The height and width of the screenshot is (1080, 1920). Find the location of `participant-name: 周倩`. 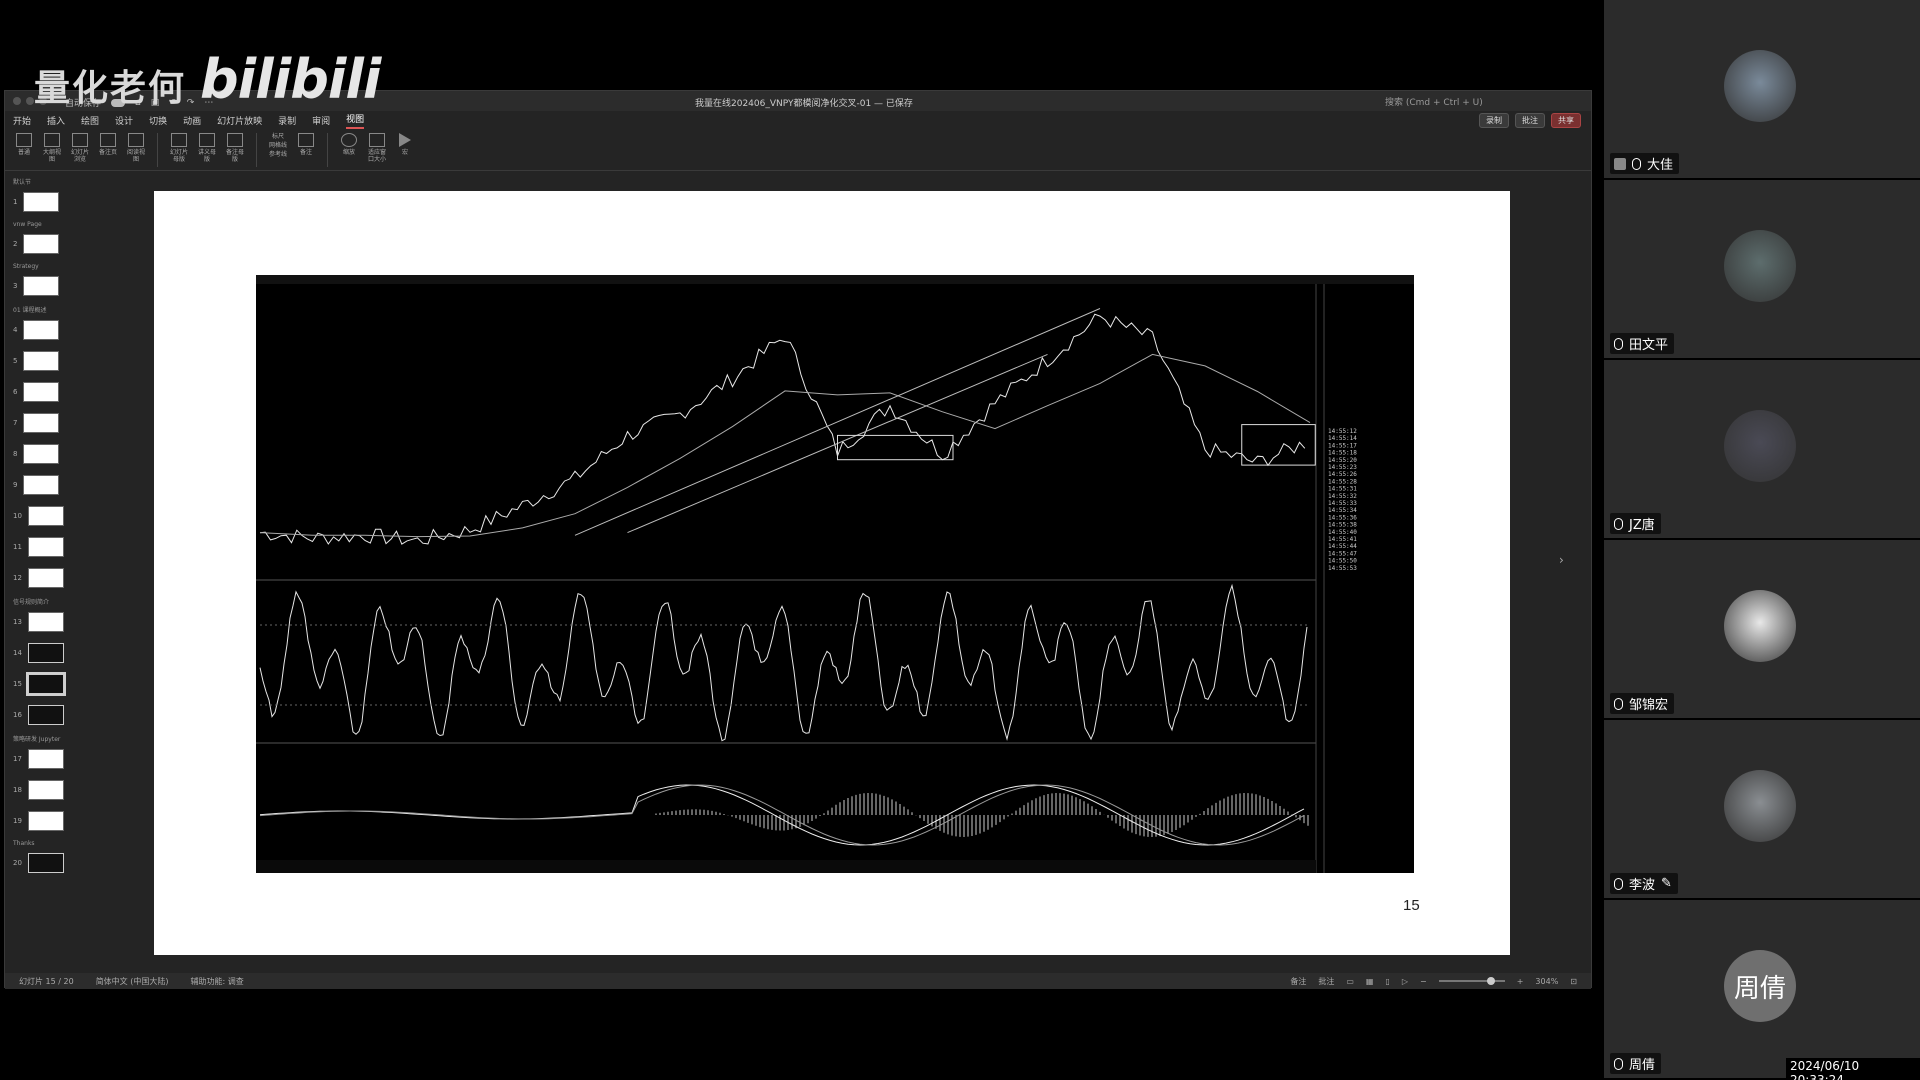

participant-name: 周倩 is located at coordinates (1642, 1065).